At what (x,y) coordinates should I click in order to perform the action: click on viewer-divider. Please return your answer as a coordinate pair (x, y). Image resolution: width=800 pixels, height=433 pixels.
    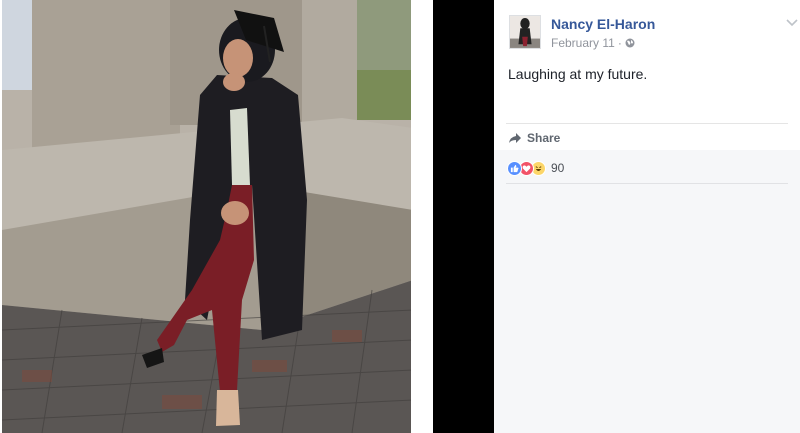
    Looking at the image, I should click on (463, 216).